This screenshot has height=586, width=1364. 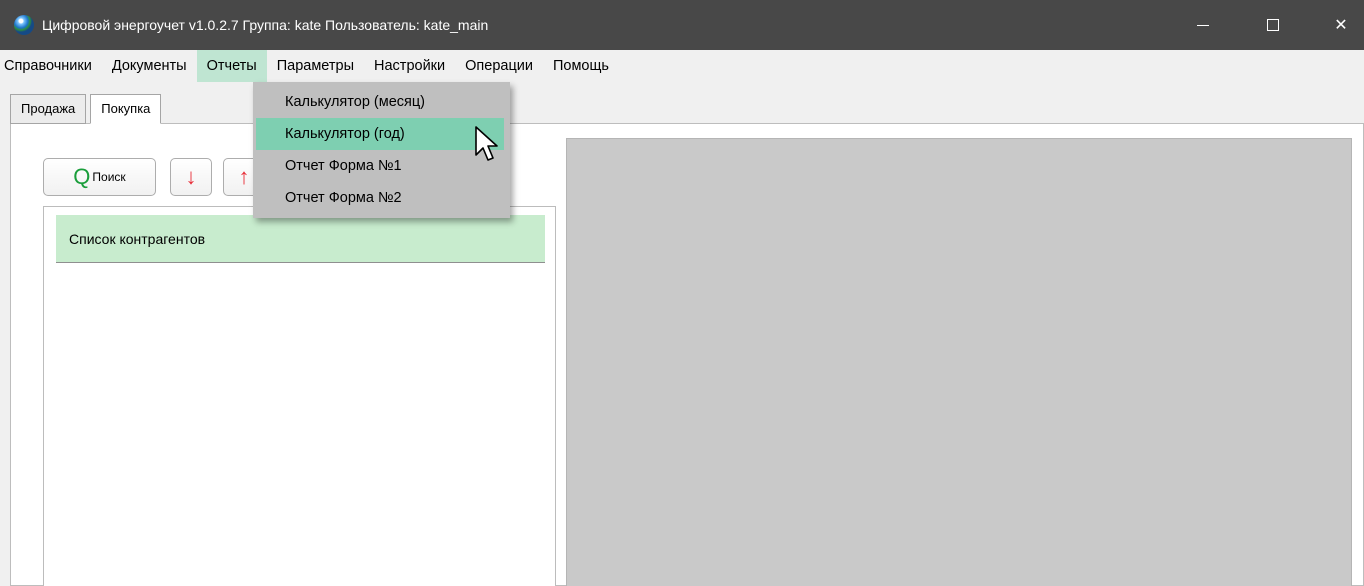 What do you see at coordinates (581, 66) in the screenshot?
I see `menu-help: Помощь` at bounding box center [581, 66].